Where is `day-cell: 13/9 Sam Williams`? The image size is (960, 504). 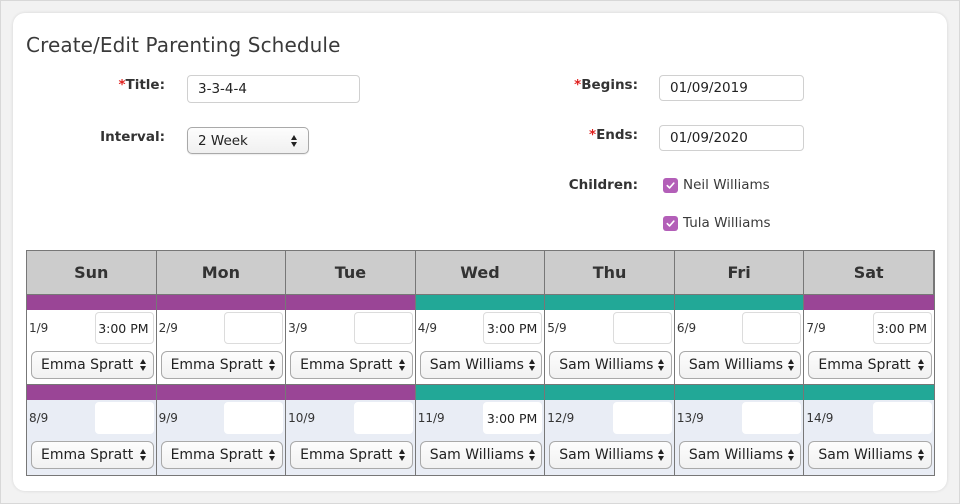 day-cell: 13/9 Sam Williams is located at coordinates (739, 437).